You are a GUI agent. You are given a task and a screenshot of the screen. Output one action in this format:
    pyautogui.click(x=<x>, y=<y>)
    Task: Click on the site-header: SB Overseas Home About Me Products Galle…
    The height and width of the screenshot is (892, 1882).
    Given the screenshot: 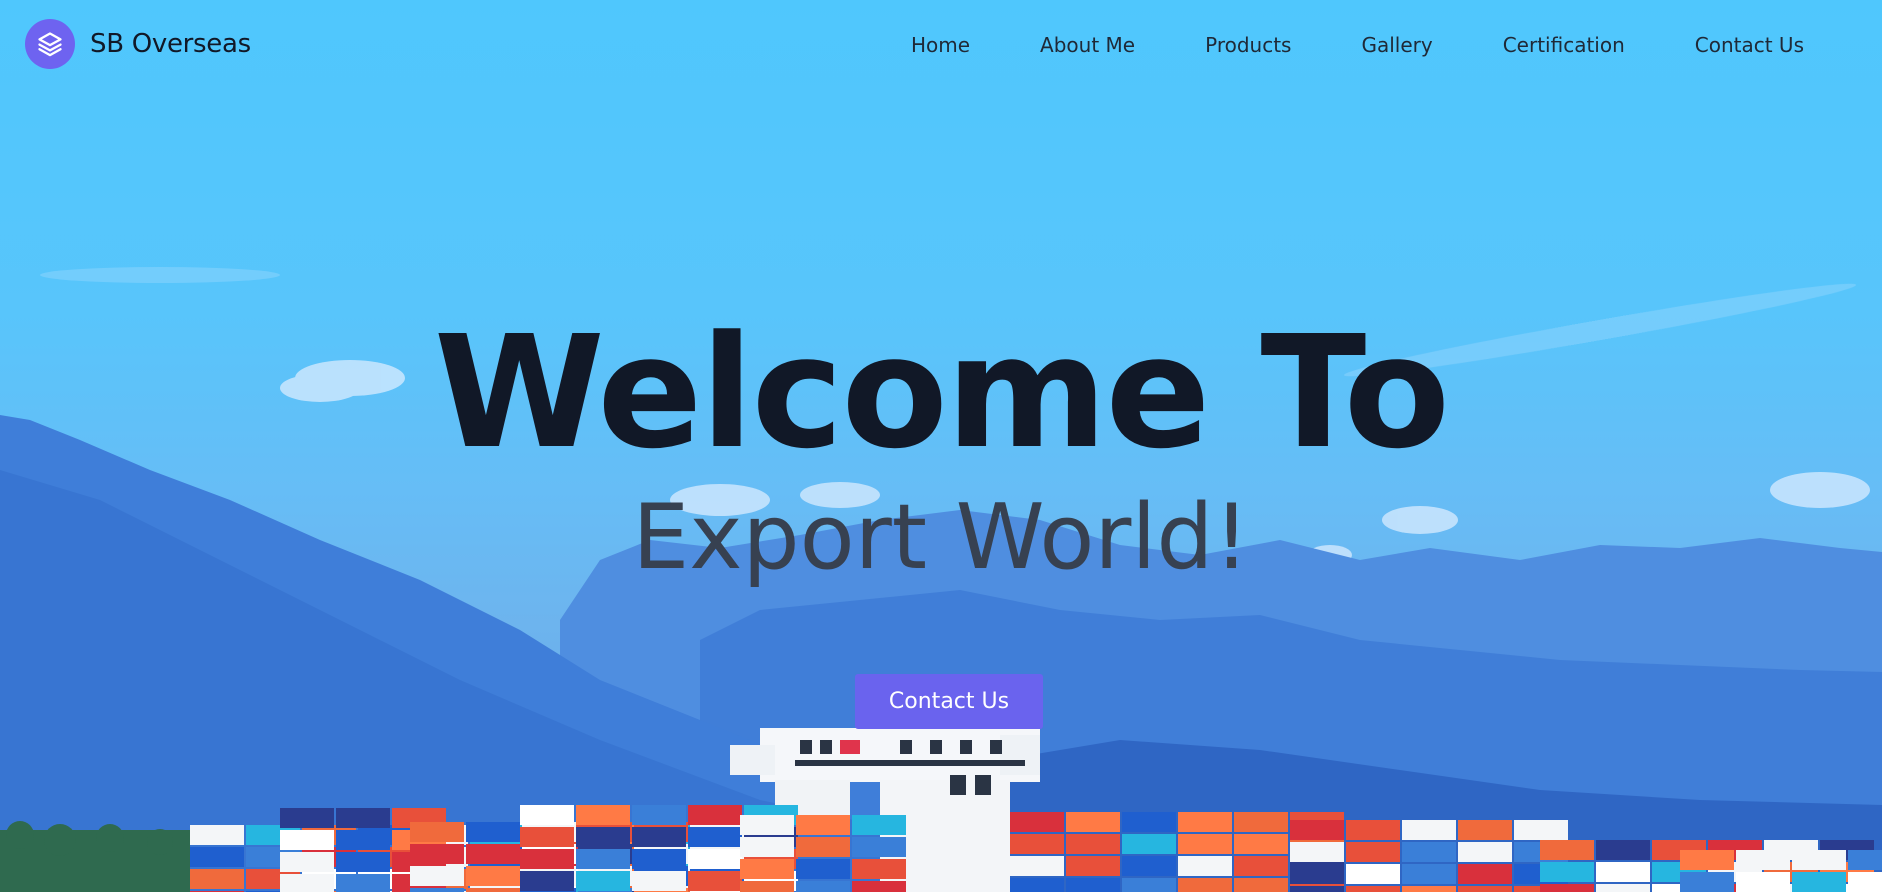 What is the action you would take?
    pyautogui.click(x=941, y=45)
    